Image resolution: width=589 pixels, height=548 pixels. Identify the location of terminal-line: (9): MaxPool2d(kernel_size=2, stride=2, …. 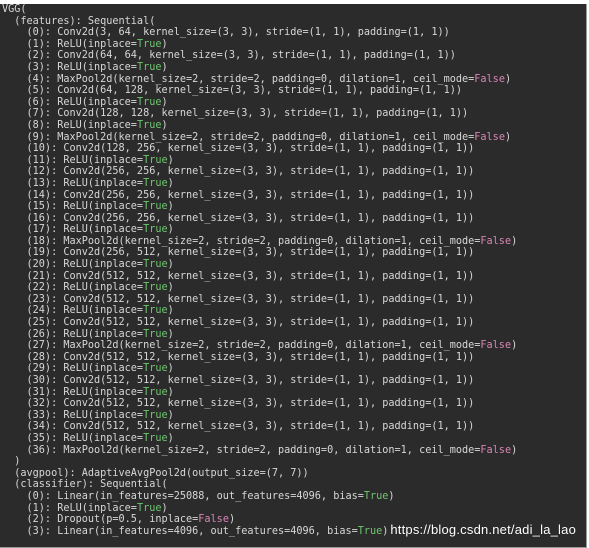
(257, 137).